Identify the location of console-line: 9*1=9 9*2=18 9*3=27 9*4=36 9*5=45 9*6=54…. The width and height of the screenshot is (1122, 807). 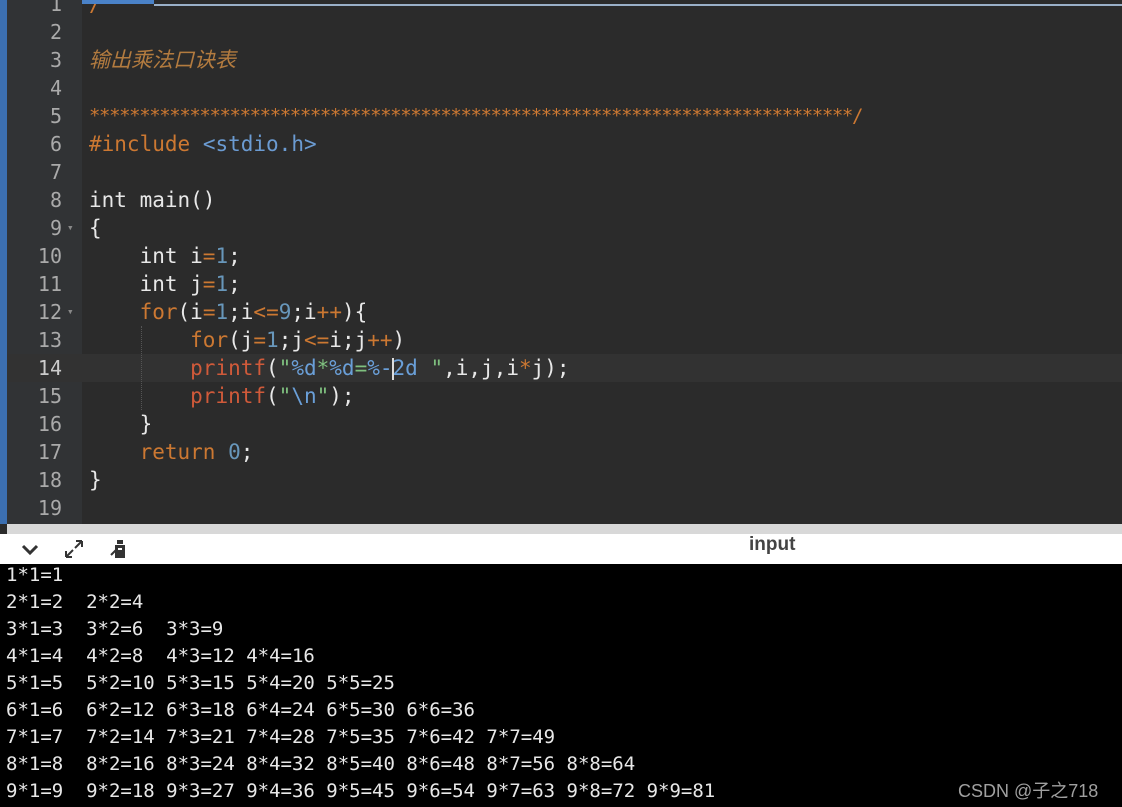
(361, 791).